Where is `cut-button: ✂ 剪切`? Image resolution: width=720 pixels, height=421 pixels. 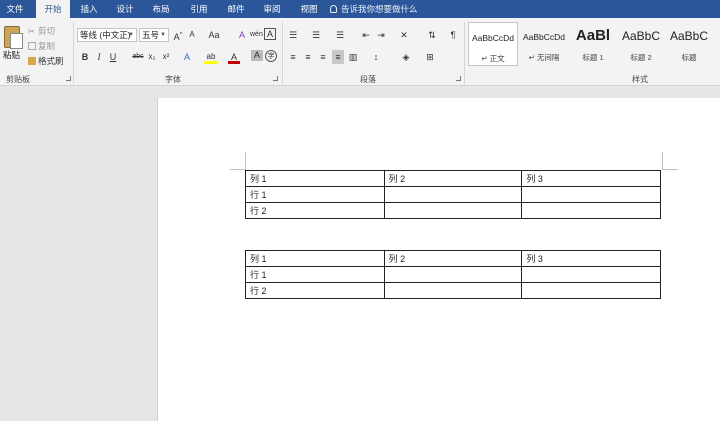 cut-button: ✂ 剪切 is located at coordinates (41, 31).